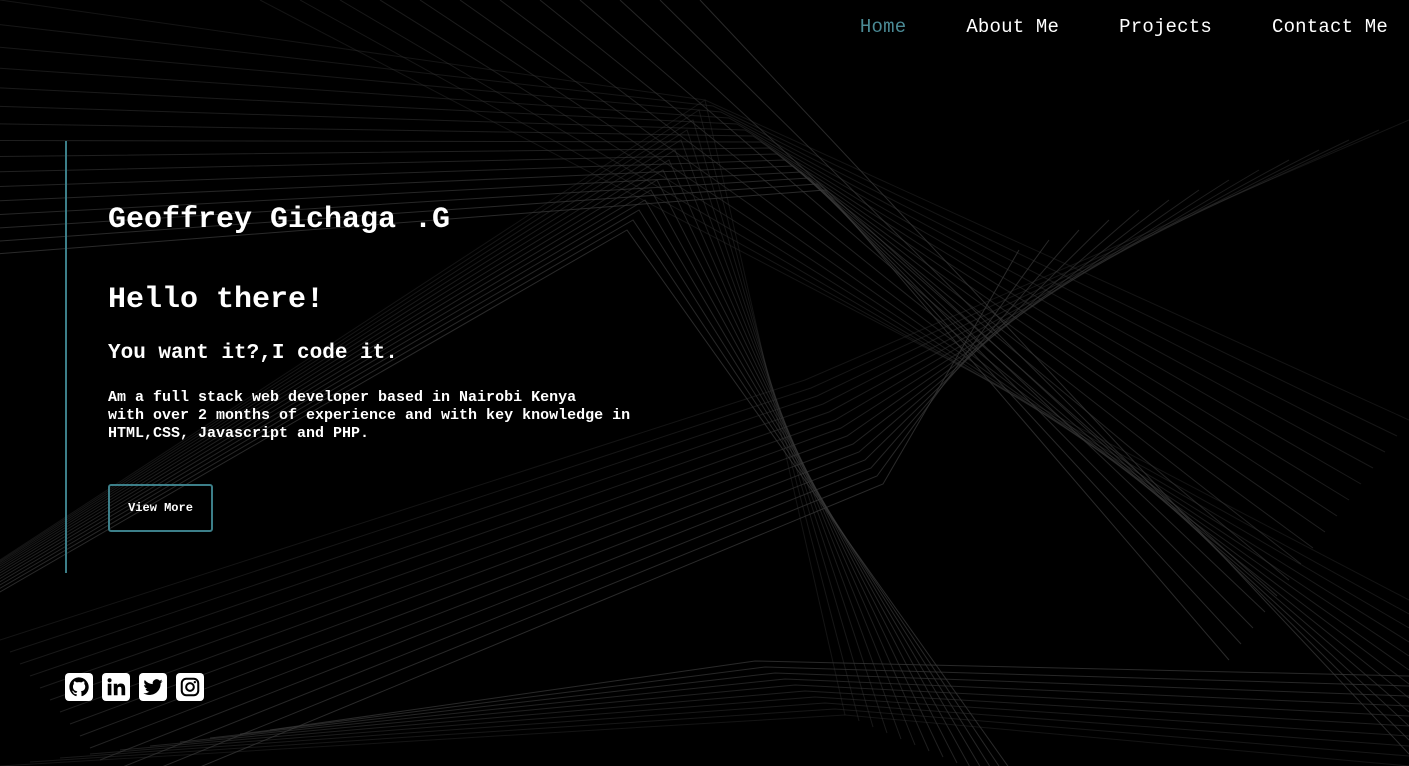 This screenshot has height=766, width=1409. I want to click on nav-contact-link: Contact Me, so click(1330, 27).